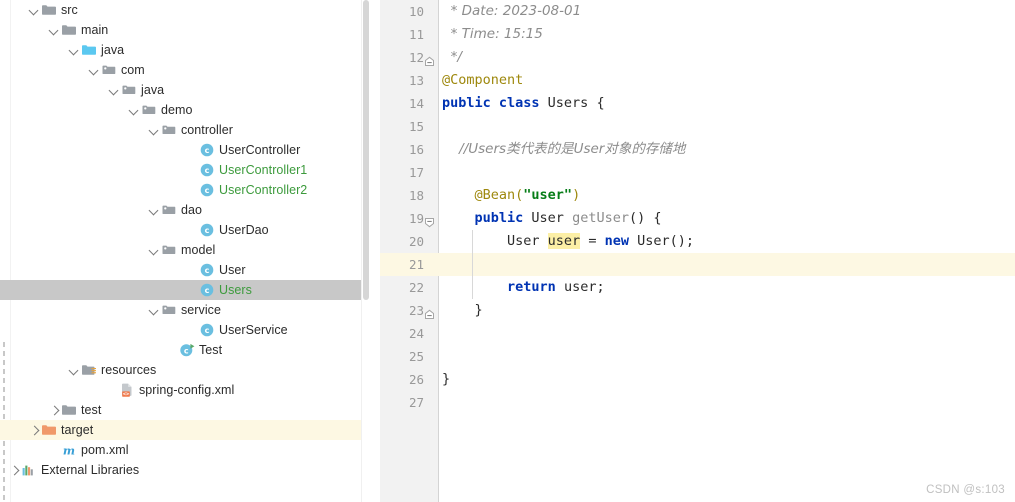 The height and width of the screenshot is (502, 1015). I want to click on tree-row: c UserController, so click(185, 150).